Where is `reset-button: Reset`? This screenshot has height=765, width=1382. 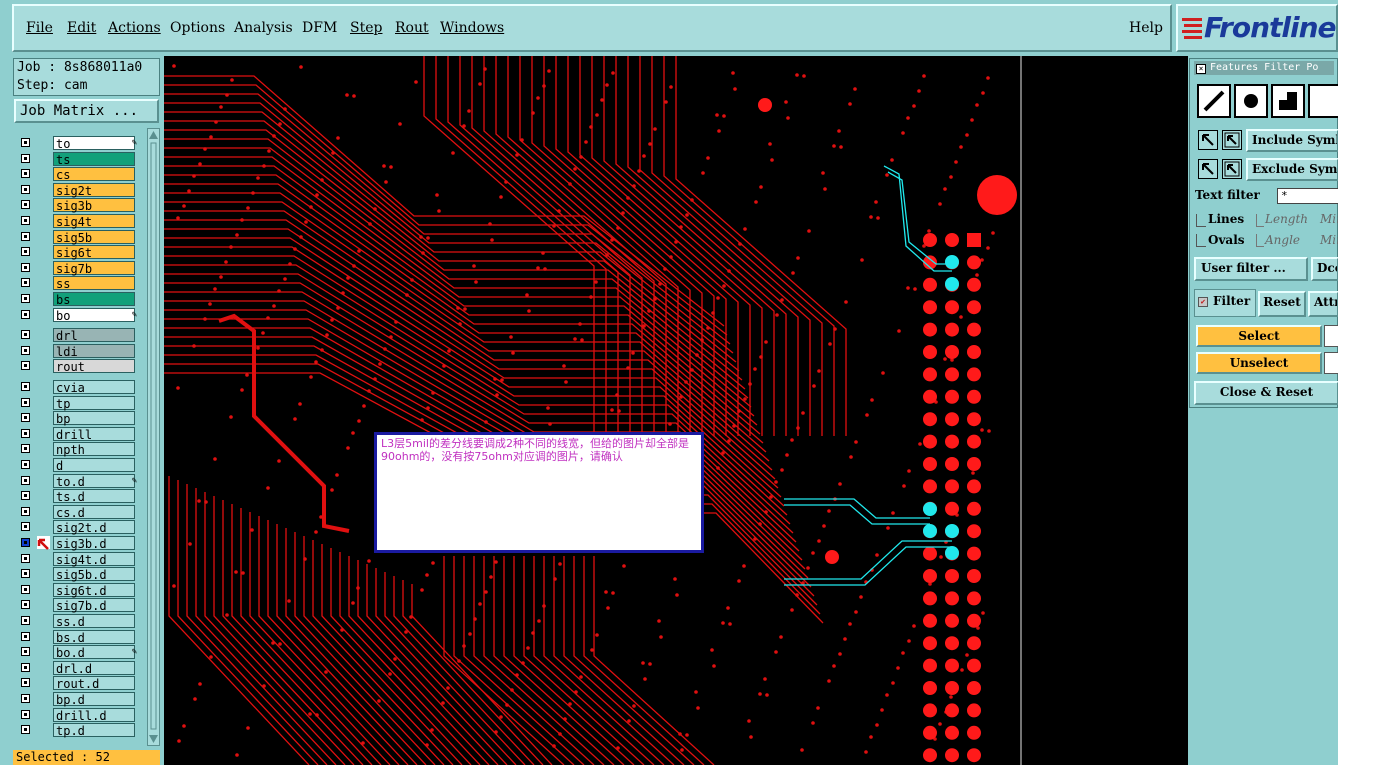 reset-button: Reset is located at coordinates (1282, 304).